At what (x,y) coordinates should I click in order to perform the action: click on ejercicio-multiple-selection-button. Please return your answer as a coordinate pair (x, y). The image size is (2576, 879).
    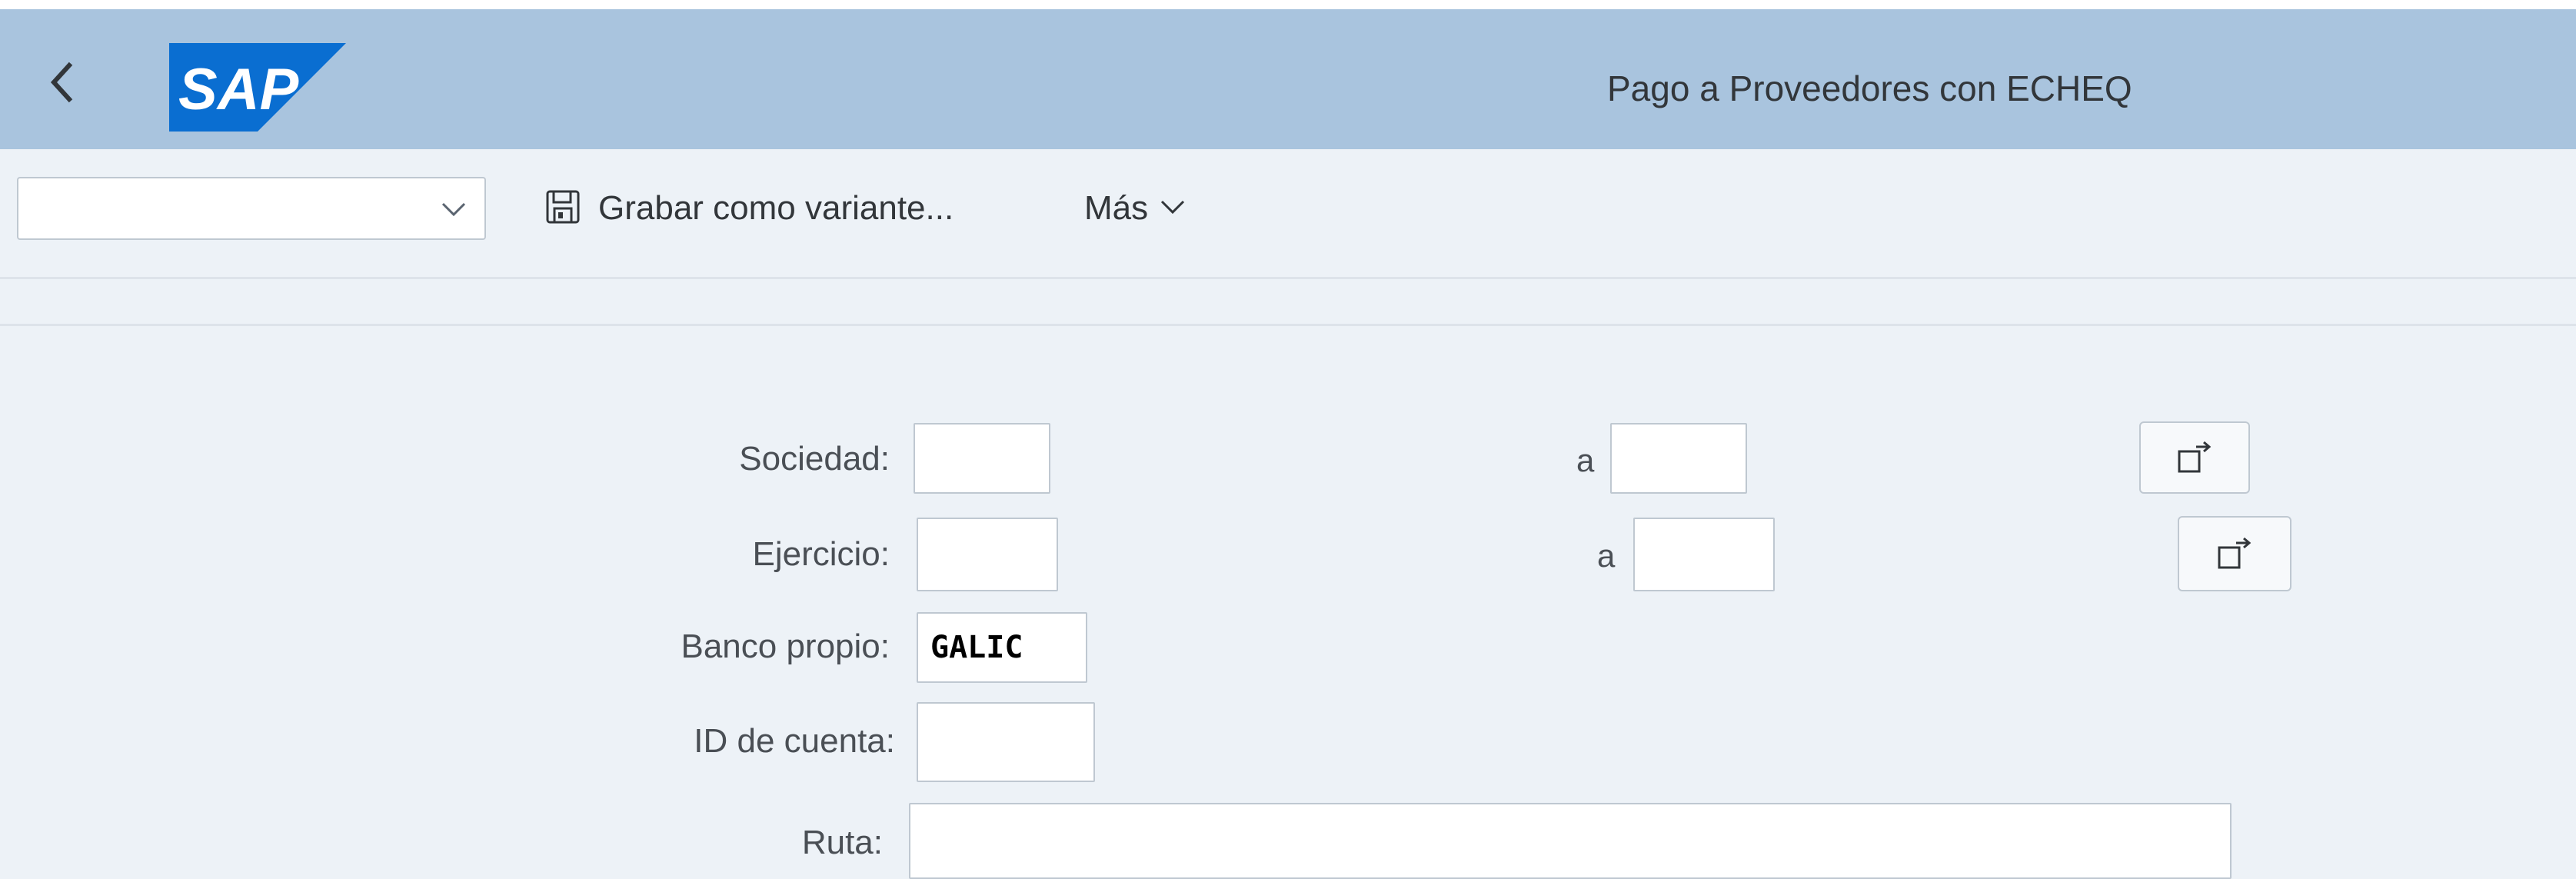
    Looking at the image, I should click on (2234, 553).